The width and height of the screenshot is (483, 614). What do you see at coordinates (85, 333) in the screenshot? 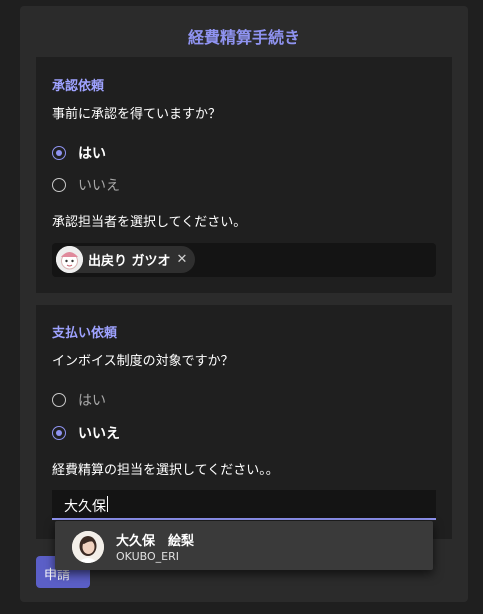
I see `payment-section-title: 支払い依頼` at bounding box center [85, 333].